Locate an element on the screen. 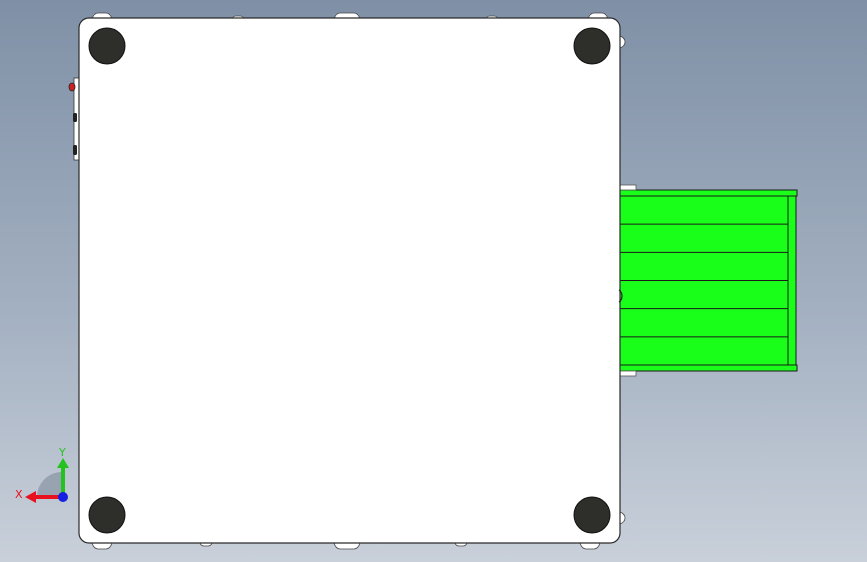  triad-plane-quadrant is located at coordinates (49, 484).